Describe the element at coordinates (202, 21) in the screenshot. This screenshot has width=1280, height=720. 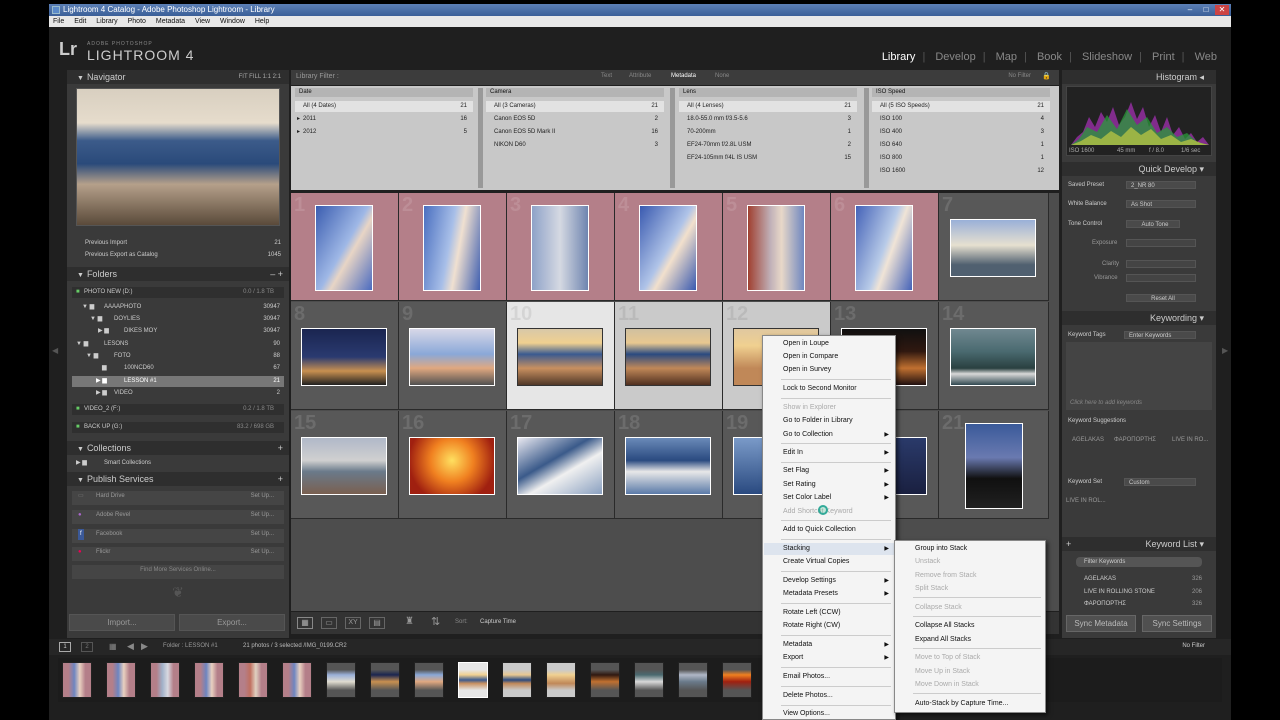
I see `menu-view: View` at that location.